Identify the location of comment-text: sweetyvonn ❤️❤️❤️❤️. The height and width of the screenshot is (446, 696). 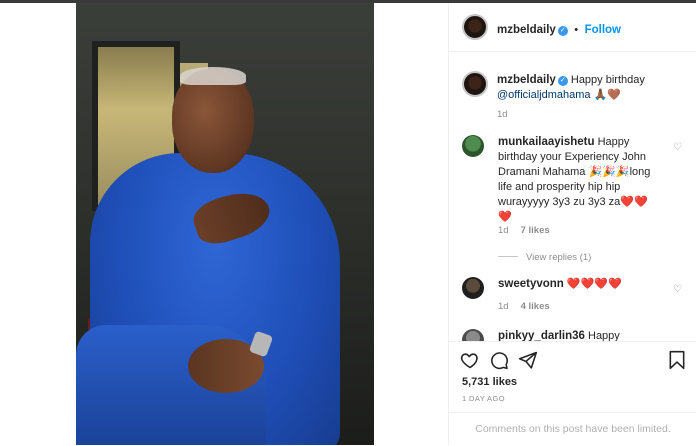
(579, 284).